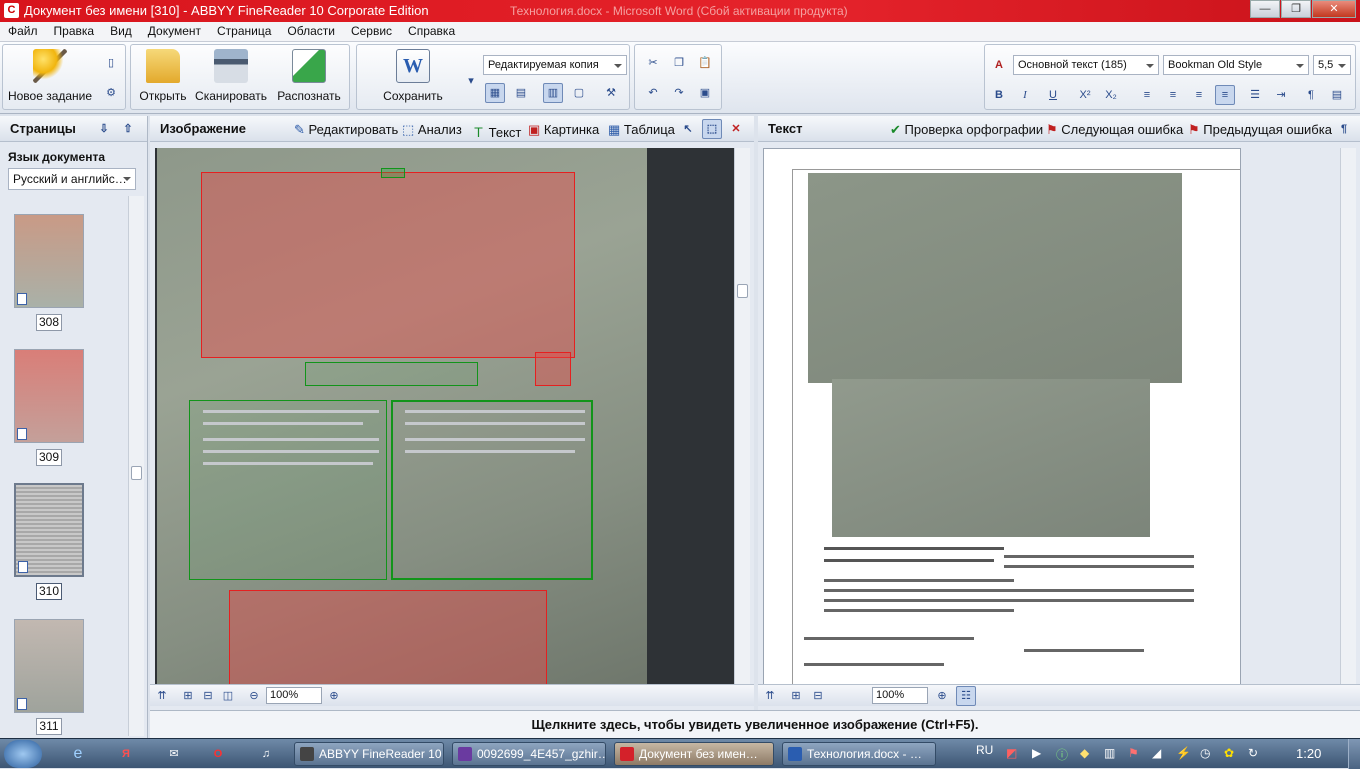 The width and height of the screenshot is (1360, 769). Describe the element at coordinates (555, 65) in the screenshot. I see `save-format-select: Редактируемая копия` at that location.